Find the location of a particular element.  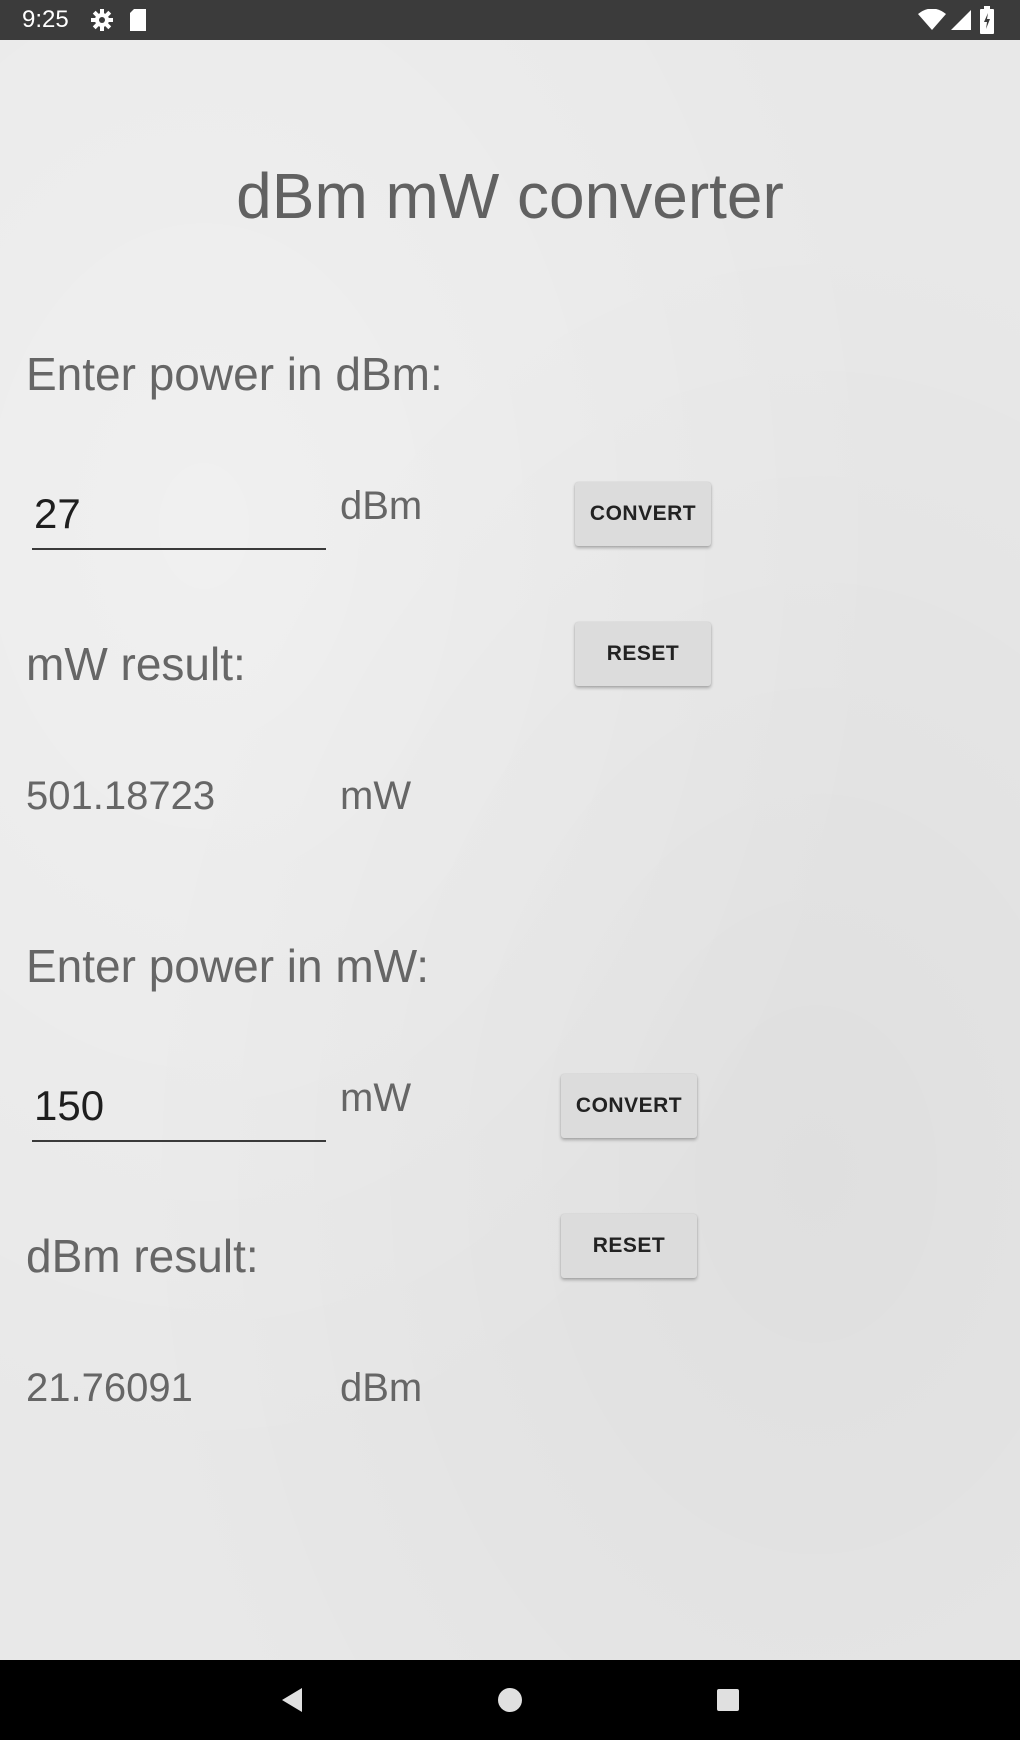

wifi-icon is located at coordinates (932, 19).